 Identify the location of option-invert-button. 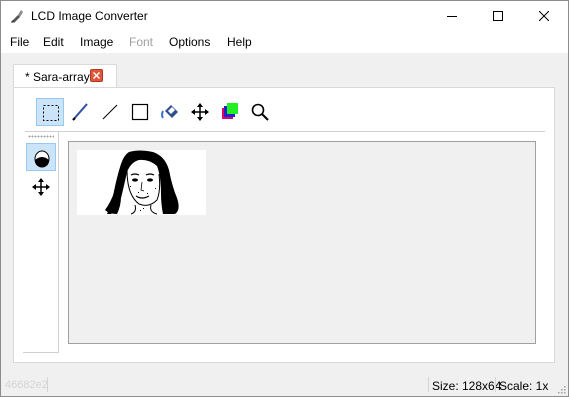
(41, 157).